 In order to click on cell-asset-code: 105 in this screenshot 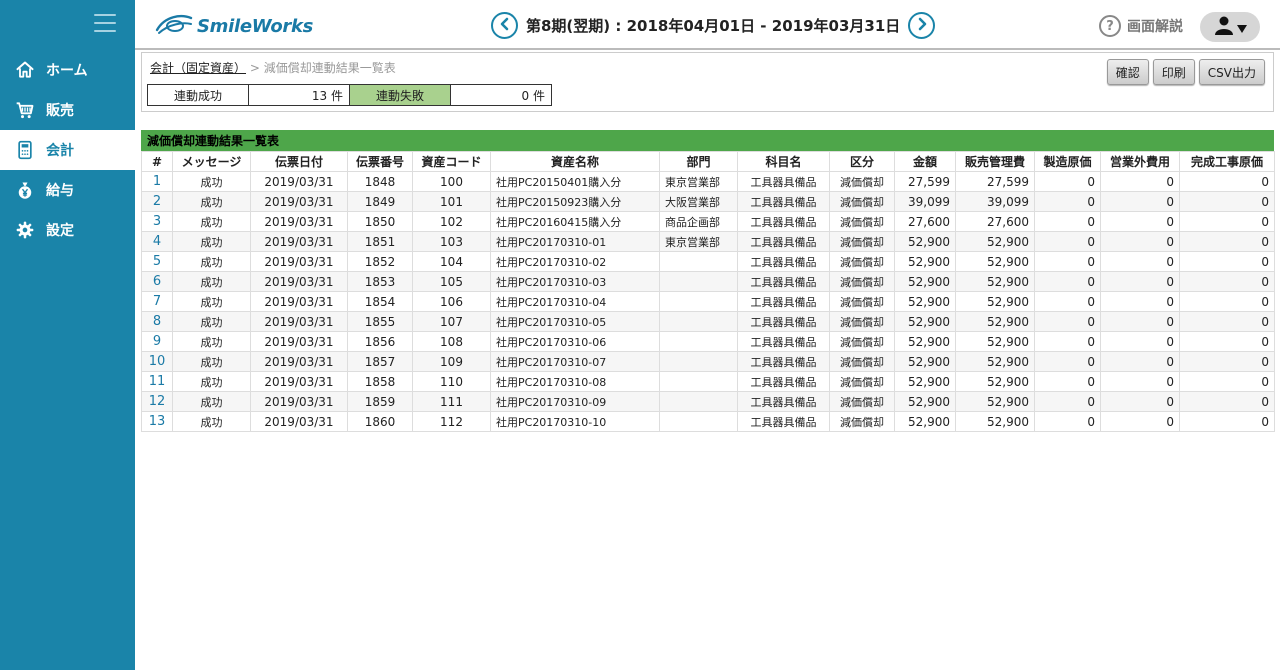, I will do `click(451, 281)`.